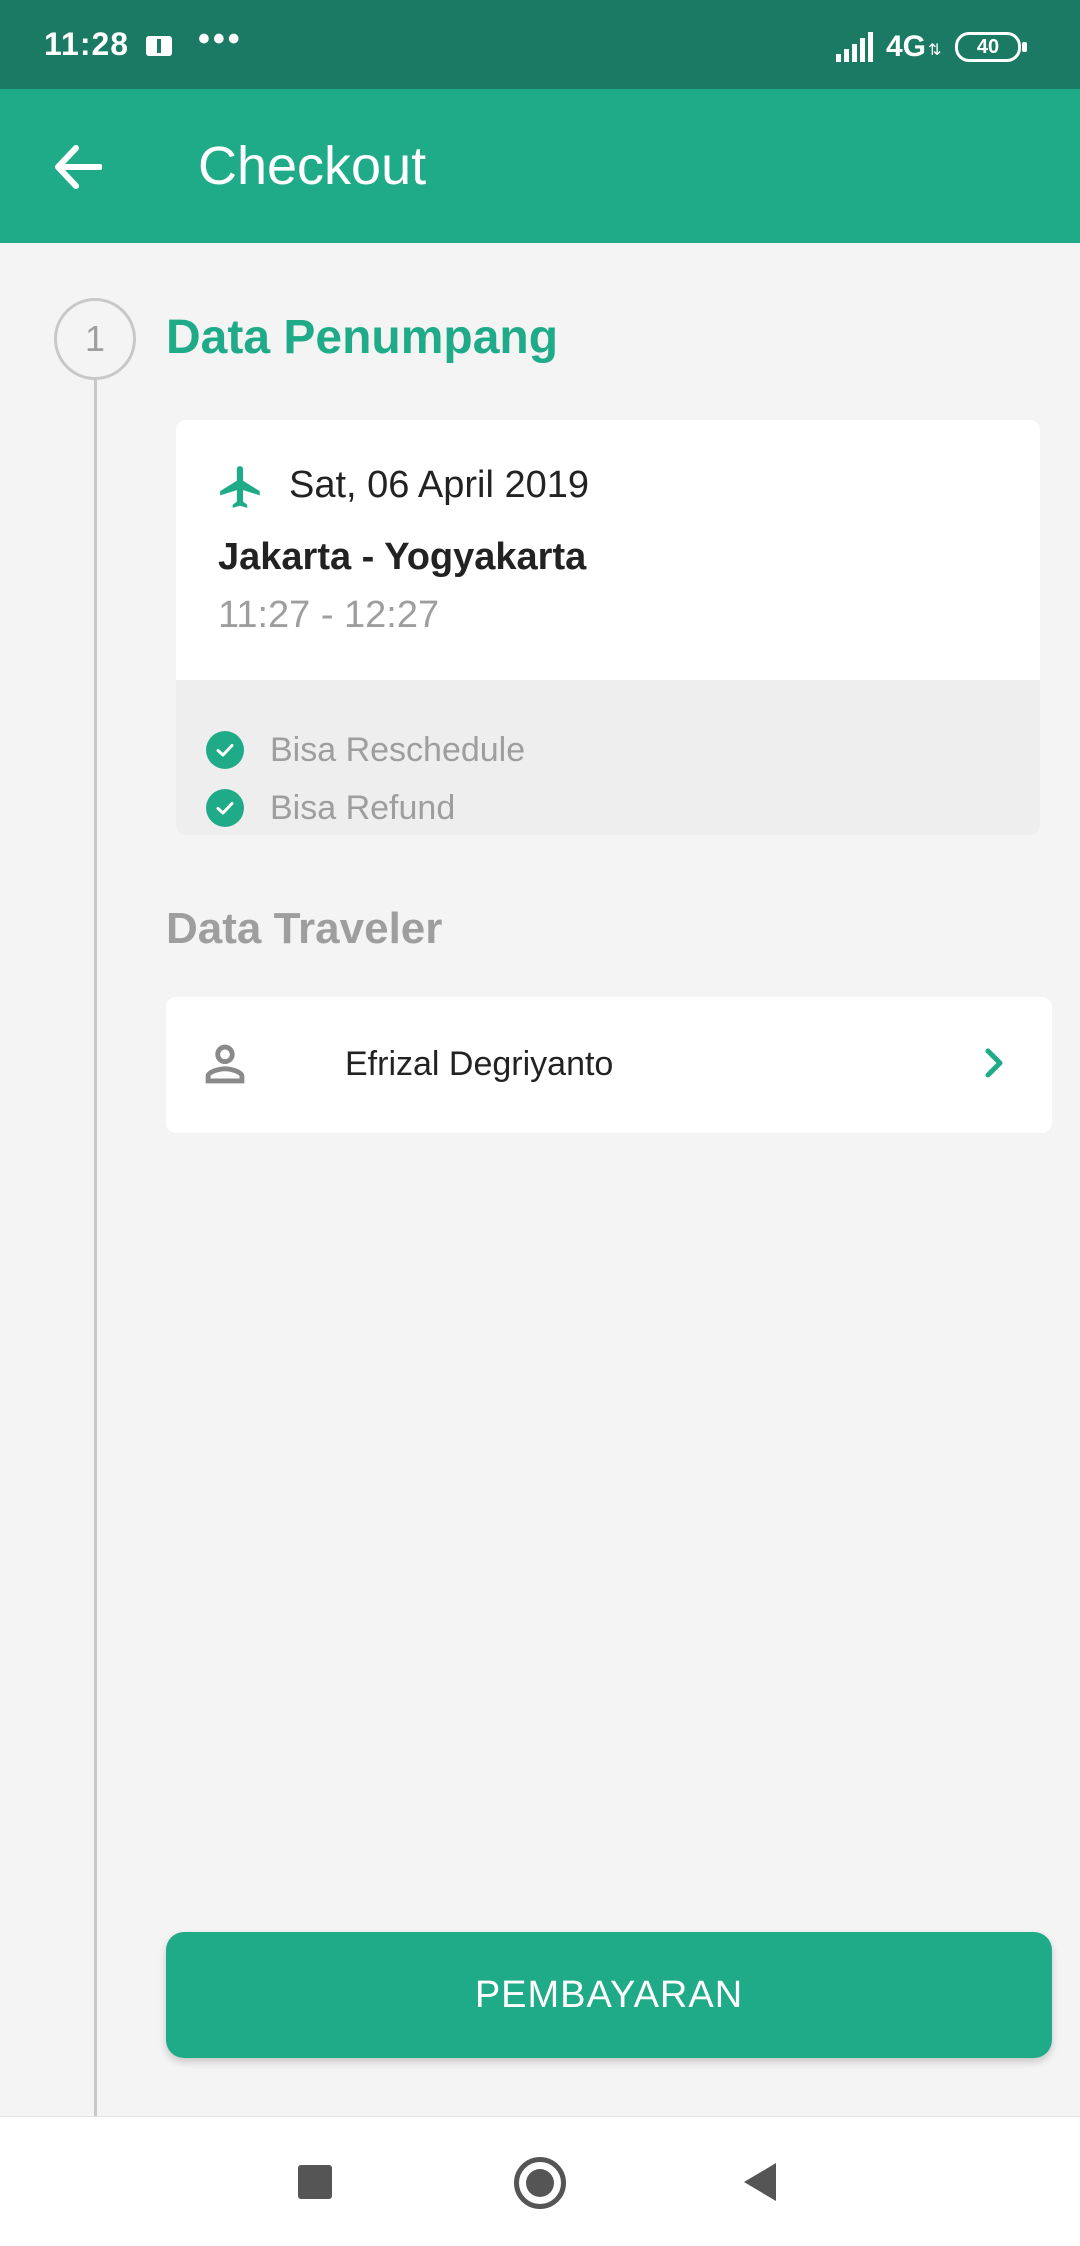  I want to click on payment-button: PEMBAYARAN, so click(609, 1995).